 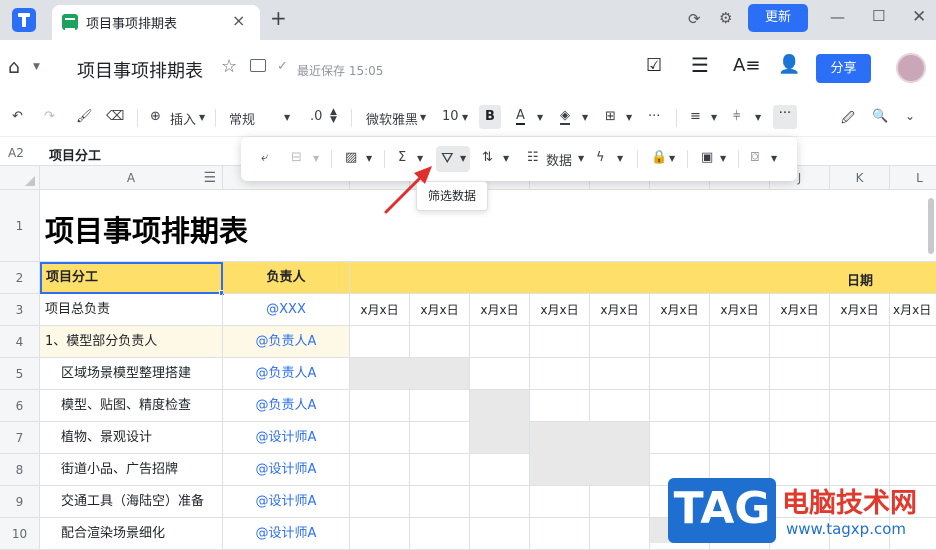 I want to click on search-icon: 🔍, so click(x=880, y=116).